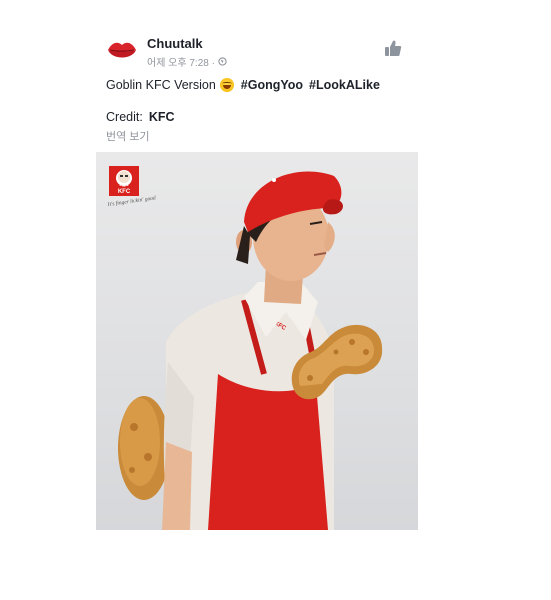  Describe the element at coordinates (144, 448) in the screenshot. I see `fried-chicken-back` at that location.